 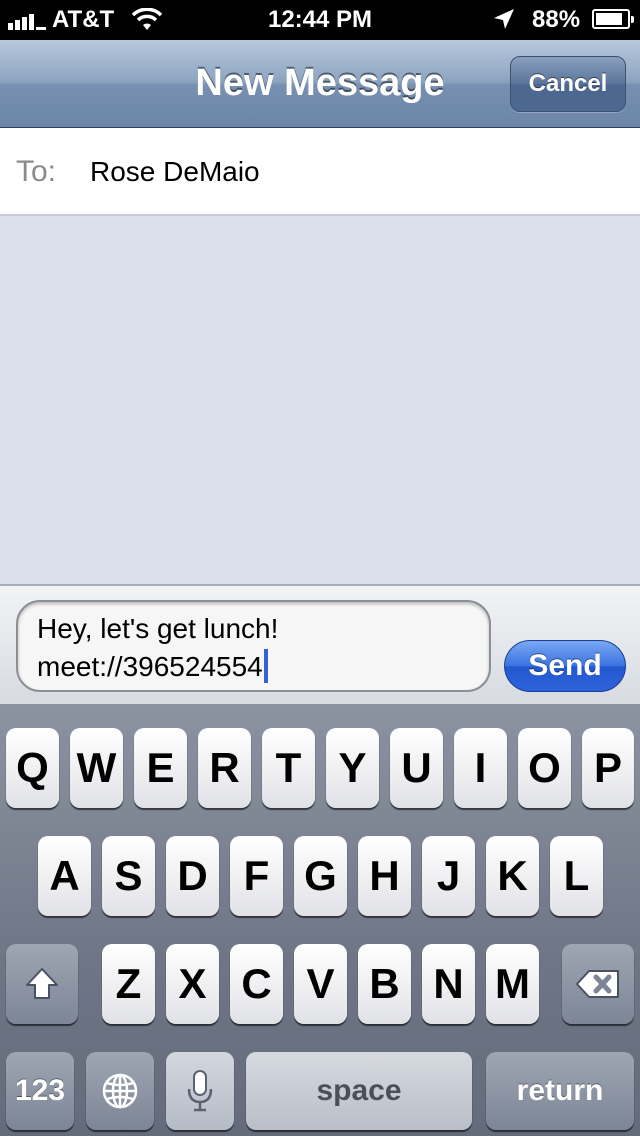 I want to click on key-e: E, so click(x=160, y=768).